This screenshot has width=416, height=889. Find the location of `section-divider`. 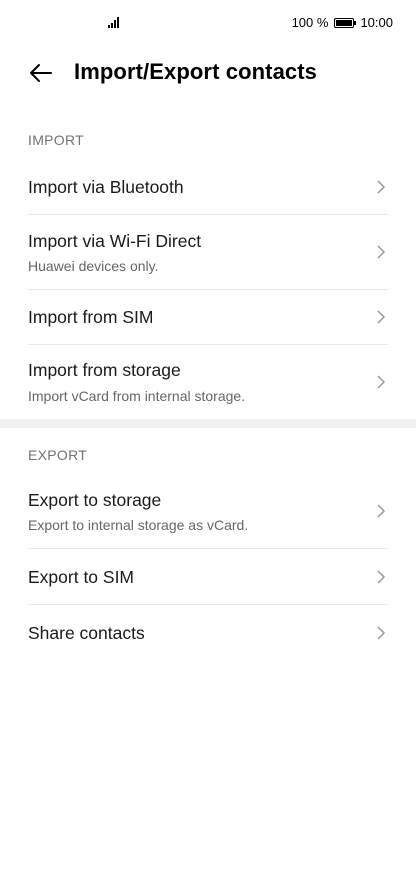

section-divider is located at coordinates (208, 423).